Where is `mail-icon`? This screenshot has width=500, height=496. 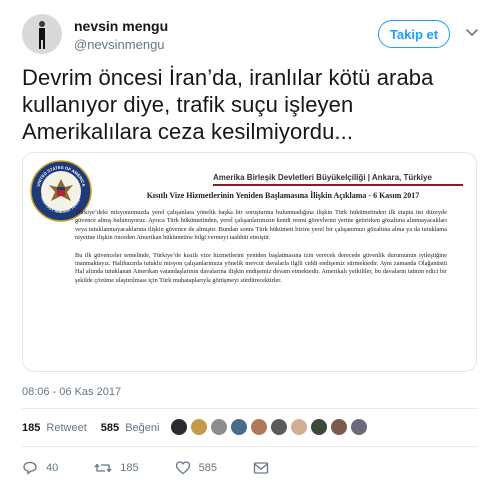
mail-icon is located at coordinates (261, 468).